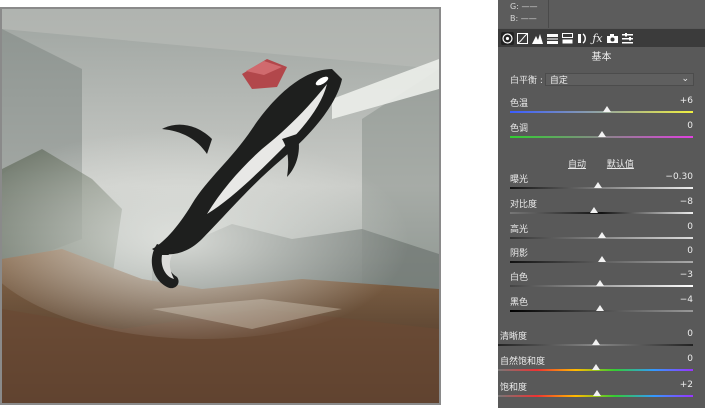 This screenshot has width=705, height=408. What do you see at coordinates (514, 337) in the screenshot?
I see `slider-label: 清晰度` at bounding box center [514, 337].